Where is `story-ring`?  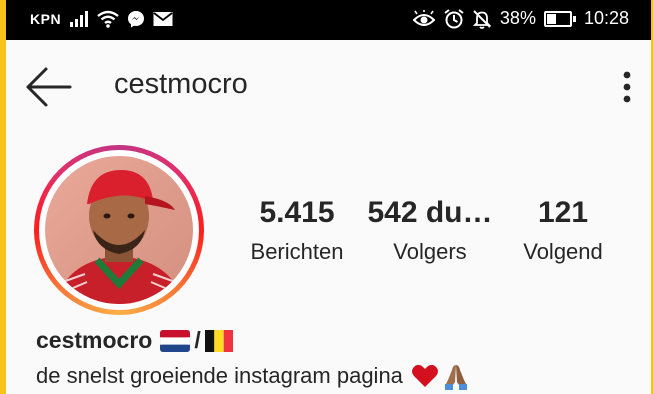 story-ring is located at coordinates (119, 230).